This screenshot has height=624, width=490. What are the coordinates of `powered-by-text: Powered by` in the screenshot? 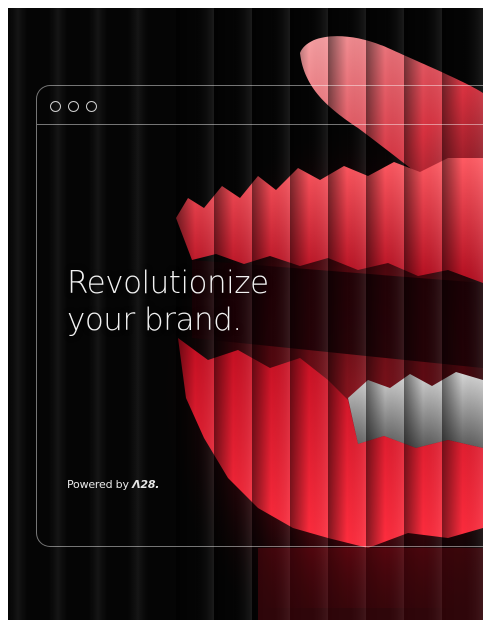 It's located at (98, 484).